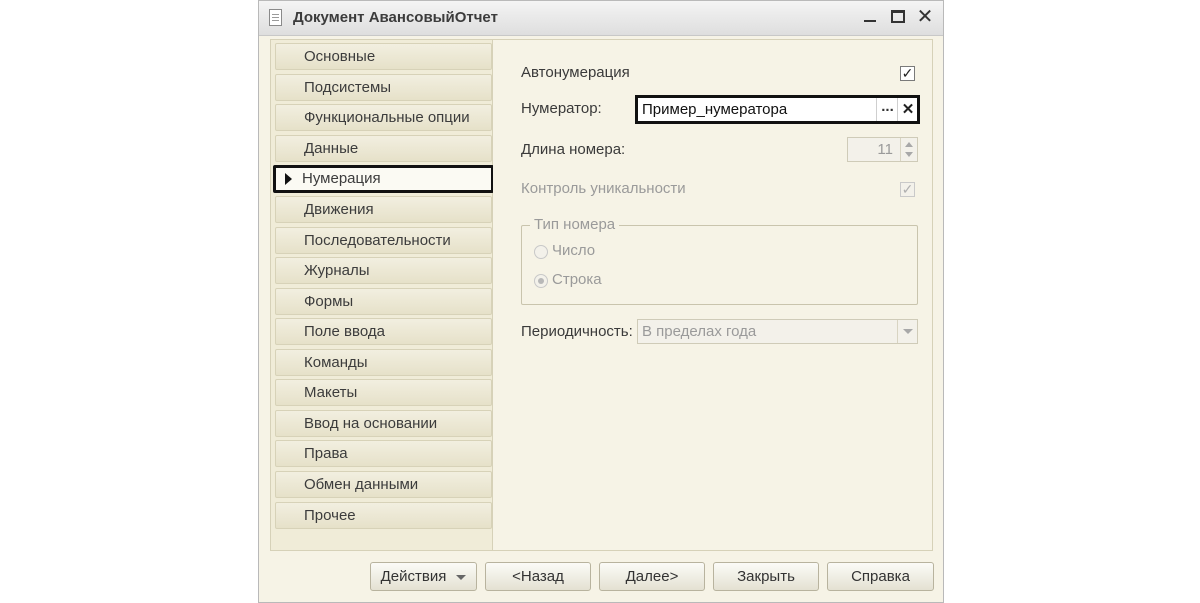  Describe the element at coordinates (870, 17) in the screenshot. I see `minimize-icon` at that location.